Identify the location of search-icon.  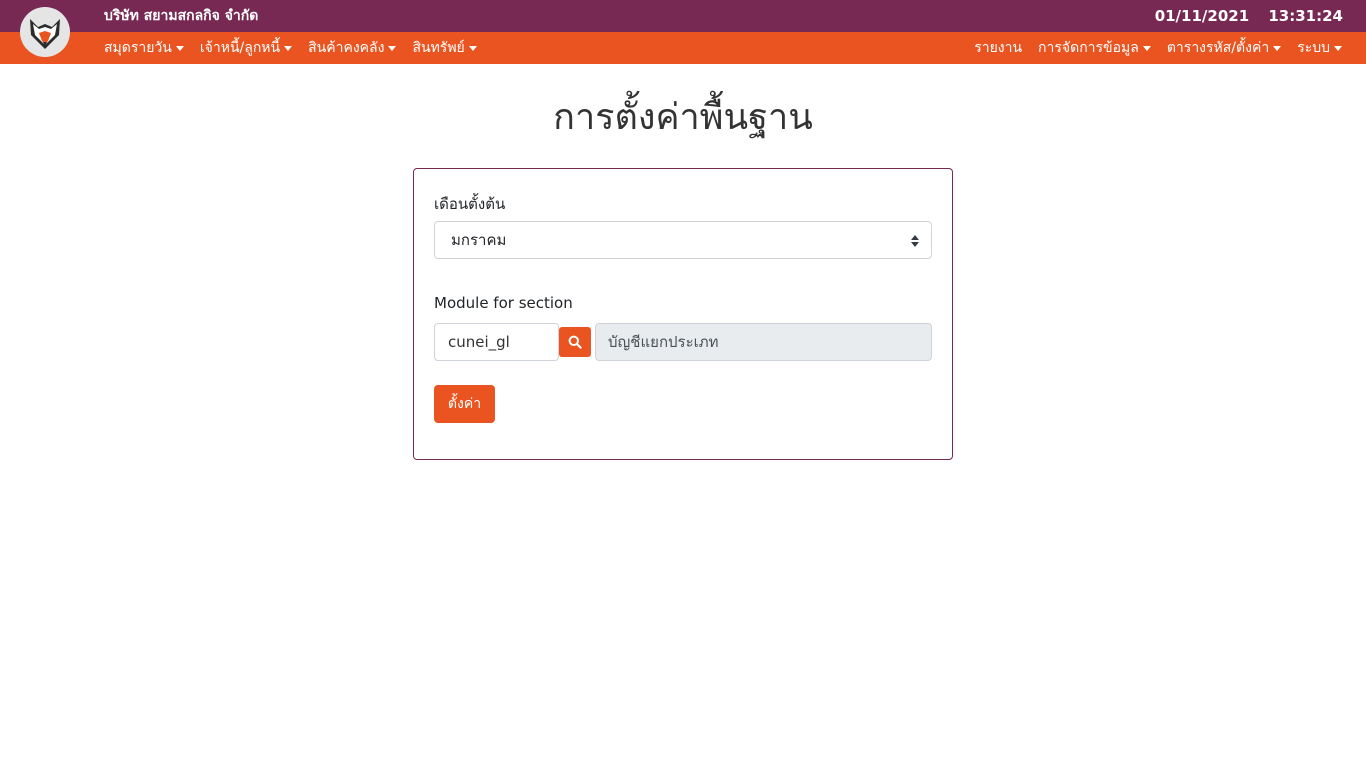
(575, 342).